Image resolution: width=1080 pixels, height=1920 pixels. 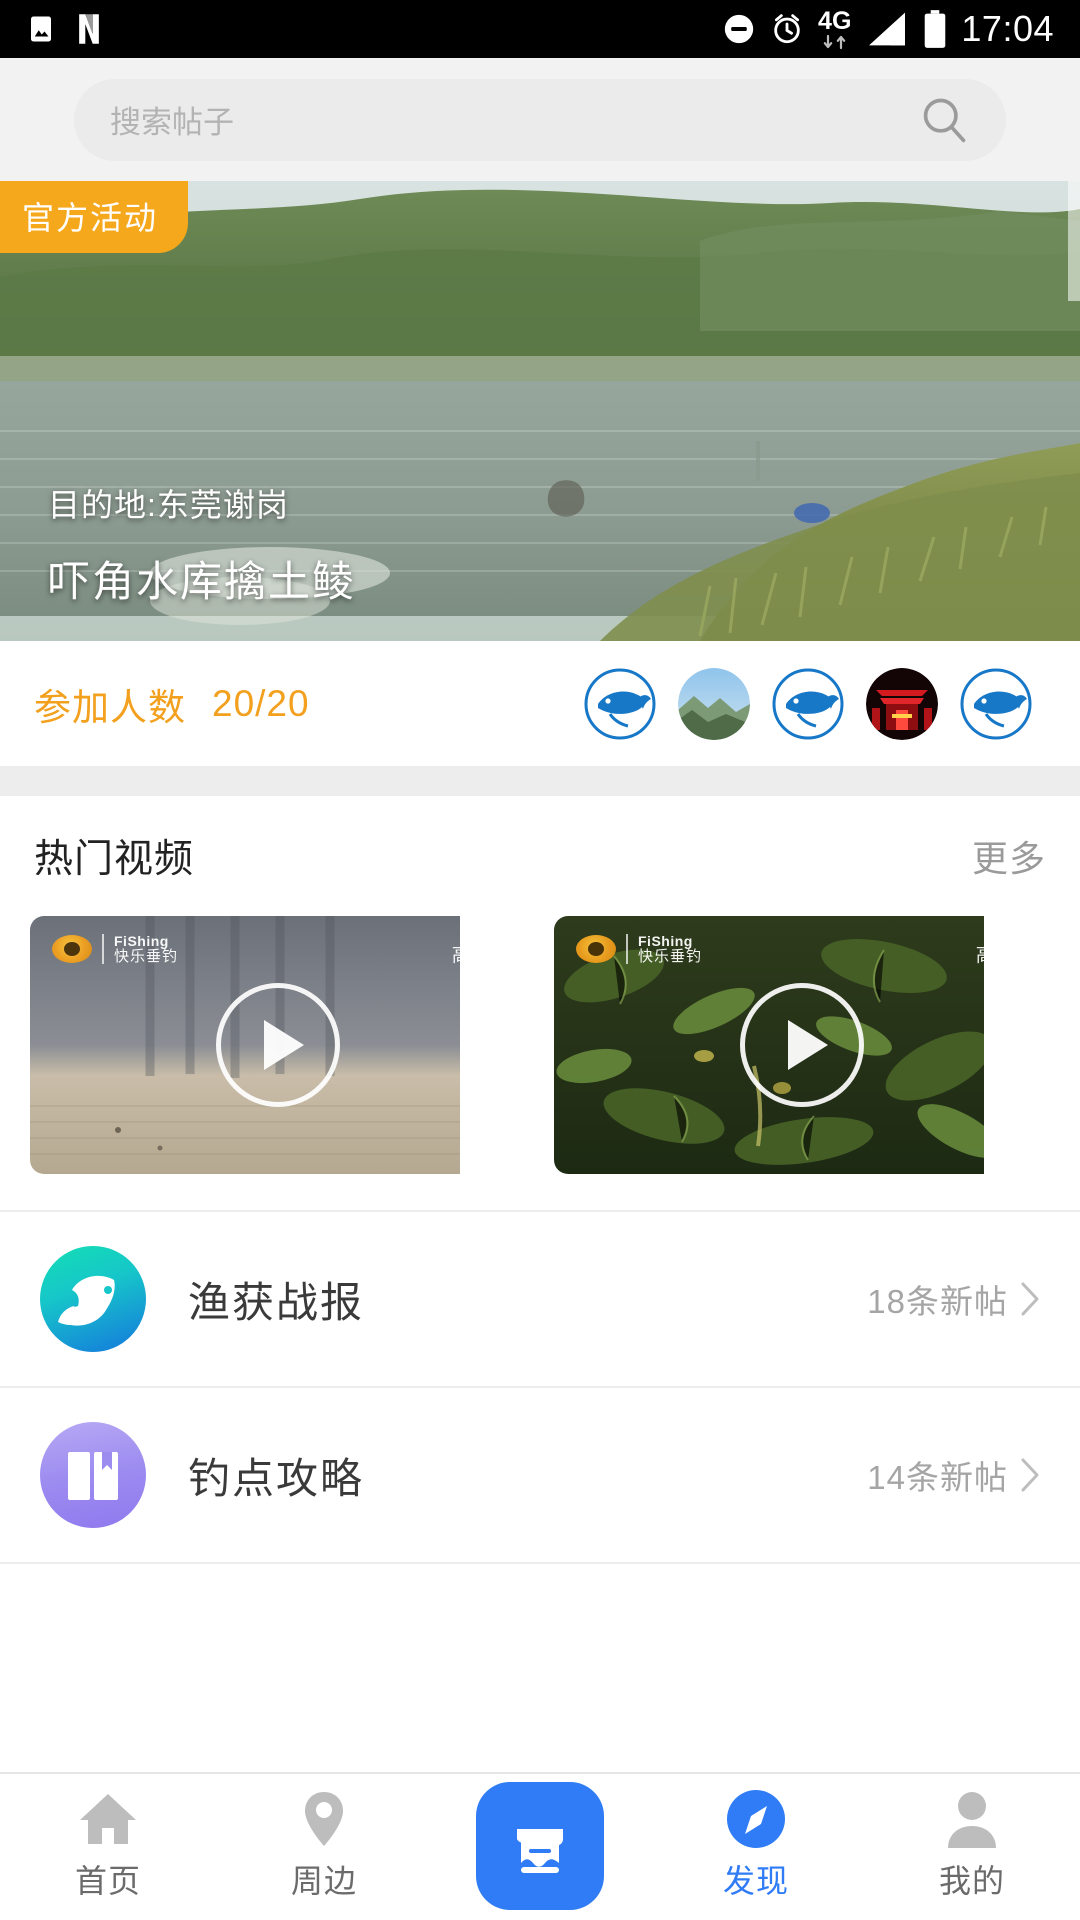 I want to click on shop-button, so click(x=540, y=1846).